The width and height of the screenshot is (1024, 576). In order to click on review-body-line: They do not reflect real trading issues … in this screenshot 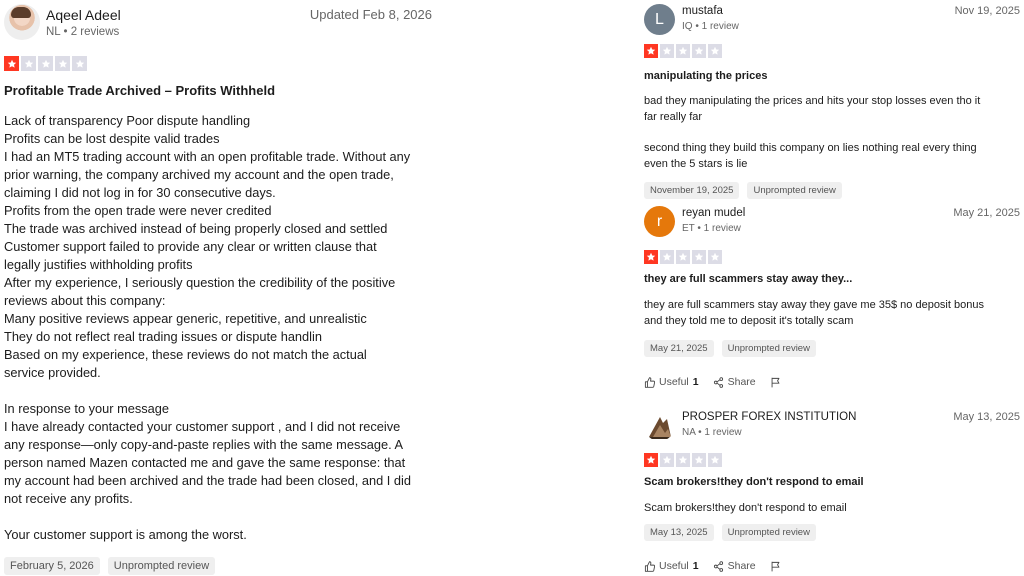, I will do `click(163, 336)`.